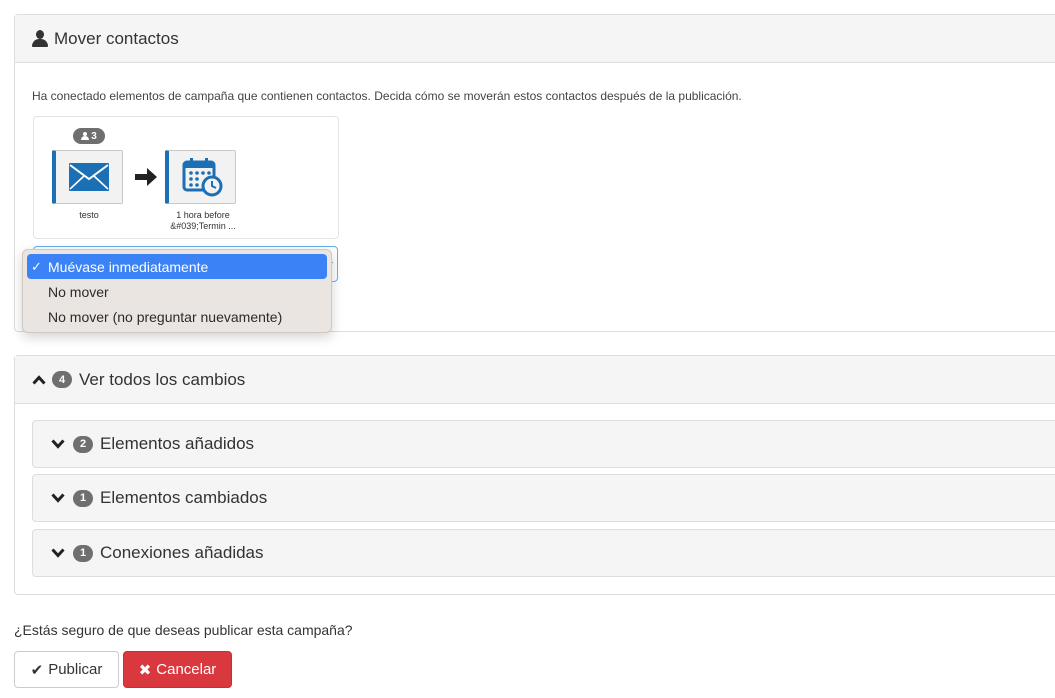 The height and width of the screenshot is (698, 1055). I want to click on cancel-button: ✖ Cancelar, so click(177, 669).